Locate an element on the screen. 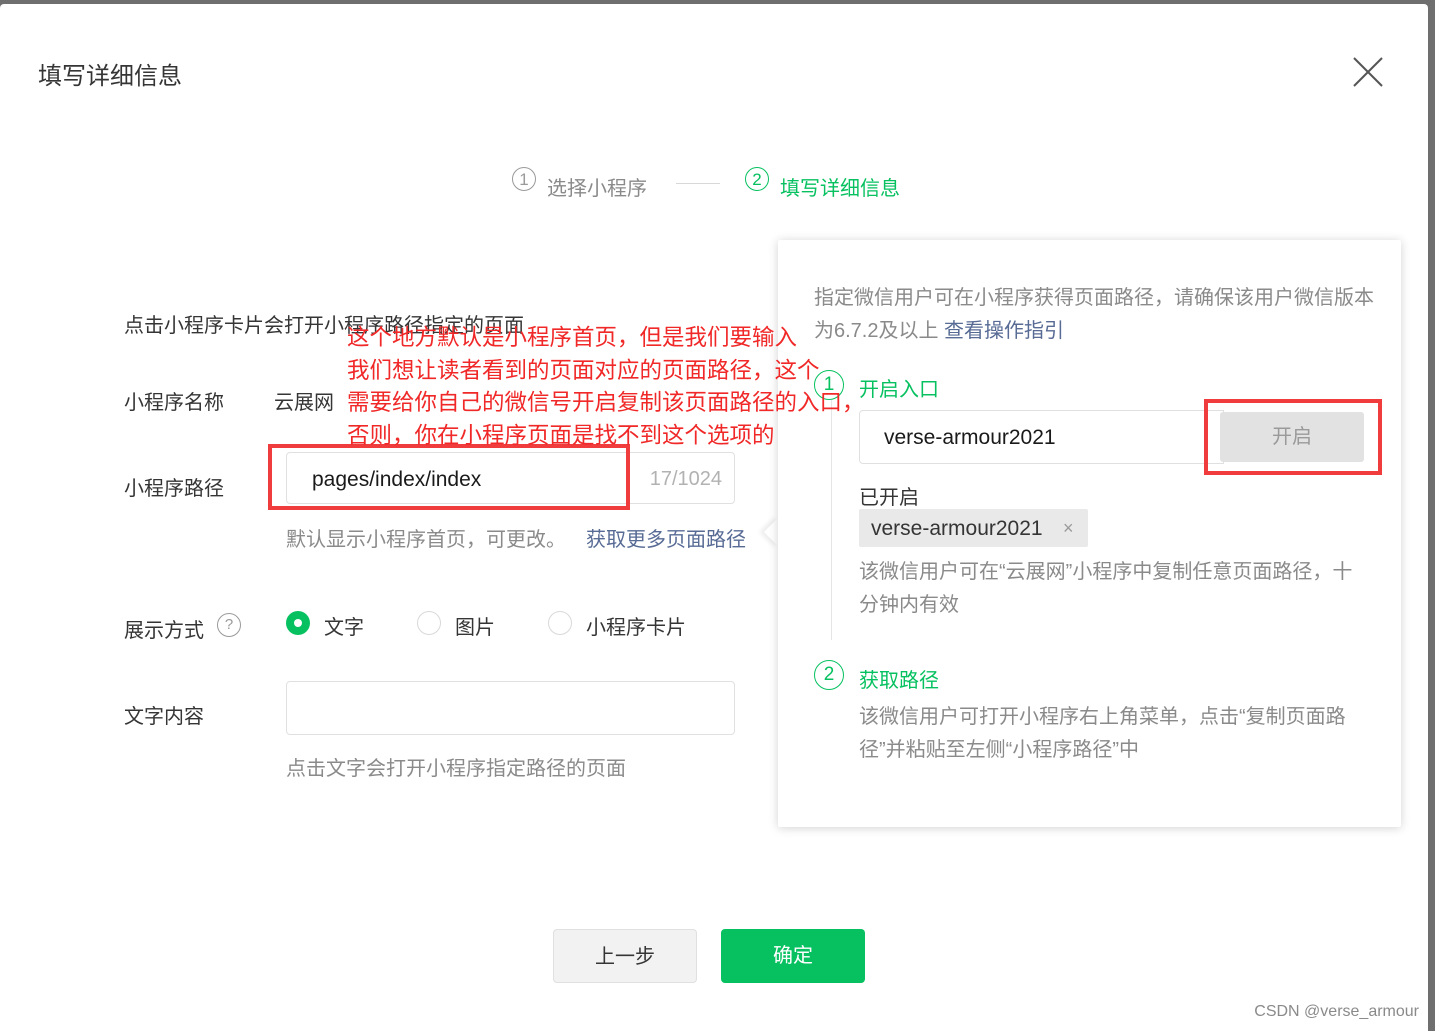 The image size is (1435, 1031). opened-user-tag-text: verse-armour2021 is located at coordinates (957, 528).